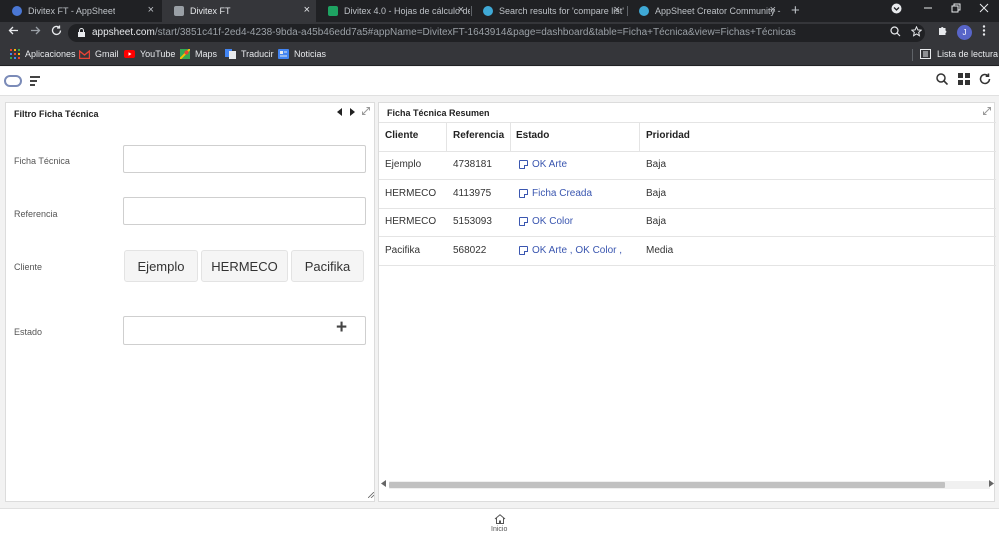 This screenshot has width=999, height=538. What do you see at coordinates (687, 122) in the screenshot?
I see `table-top-border` at bounding box center [687, 122].